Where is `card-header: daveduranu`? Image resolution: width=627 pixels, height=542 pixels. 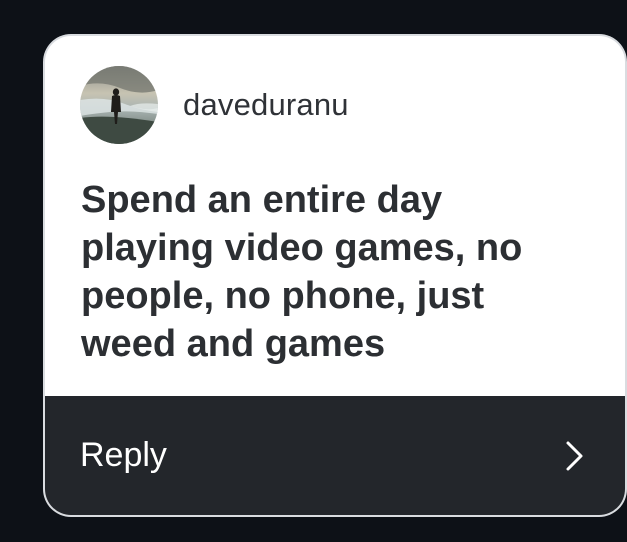 card-header: daveduranu is located at coordinates (214, 104).